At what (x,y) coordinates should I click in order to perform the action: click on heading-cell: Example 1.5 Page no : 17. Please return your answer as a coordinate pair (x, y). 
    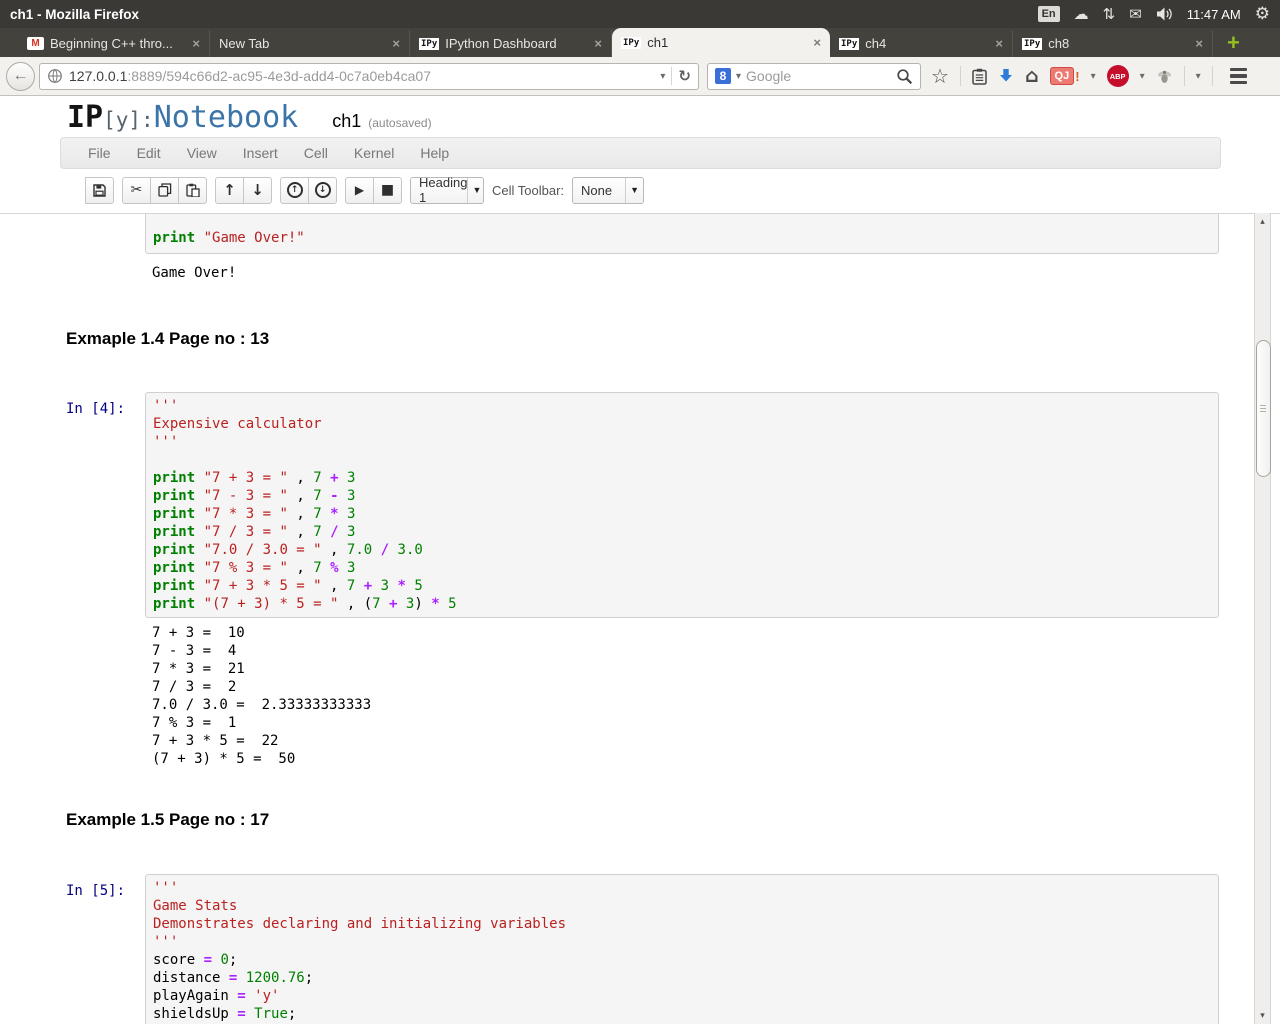
    Looking at the image, I should click on (642, 819).